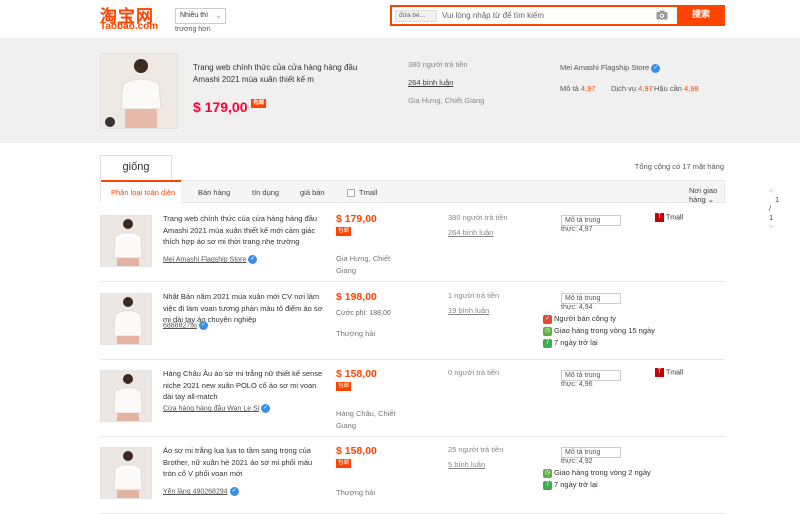  Describe the element at coordinates (578, 88) in the screenshot. I see `rating-description: Mô tả 4,97` at that location.